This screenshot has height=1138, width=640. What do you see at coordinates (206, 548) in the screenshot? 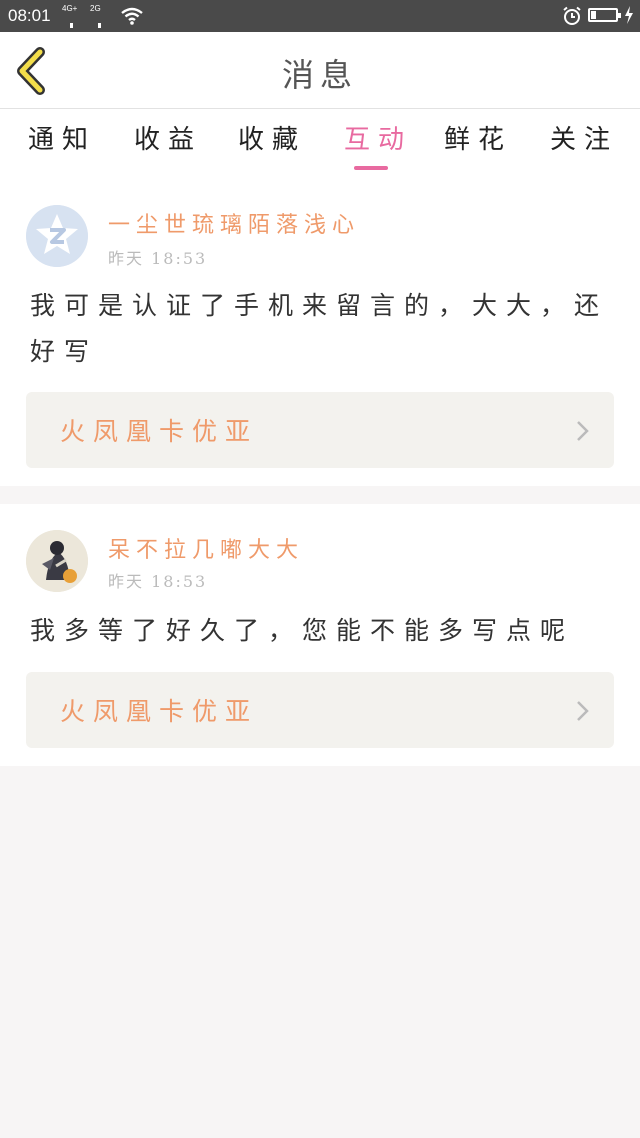
I see `username: 呆不拉几嘟大大` at bounding box center [206, 548].